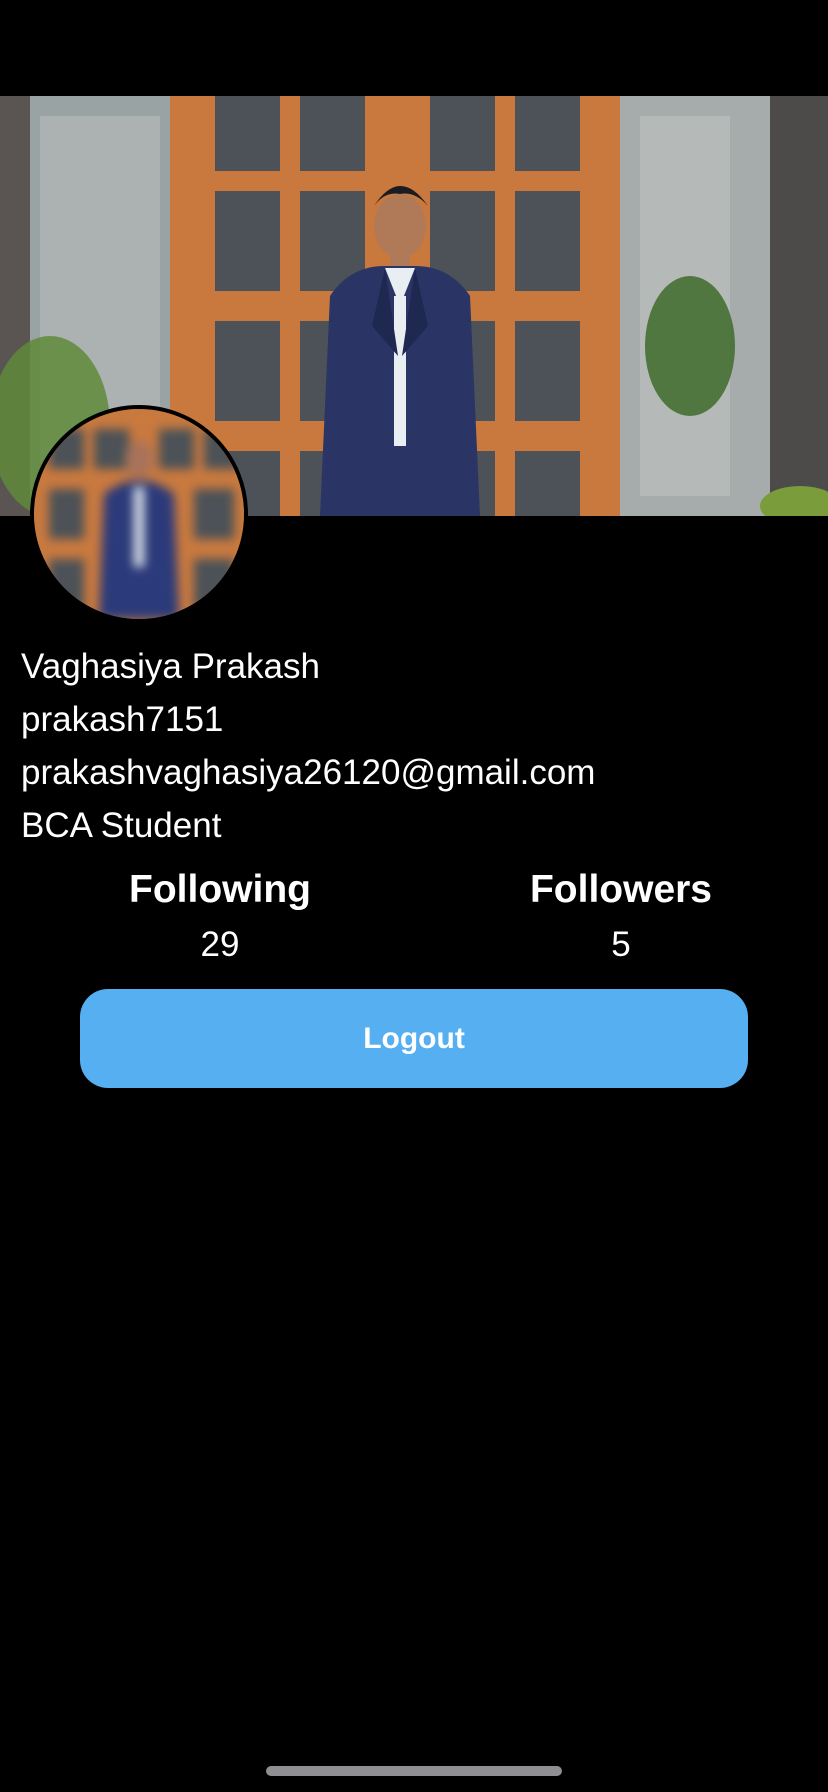  I want to click on followers-count: 5, so click(621, 944).